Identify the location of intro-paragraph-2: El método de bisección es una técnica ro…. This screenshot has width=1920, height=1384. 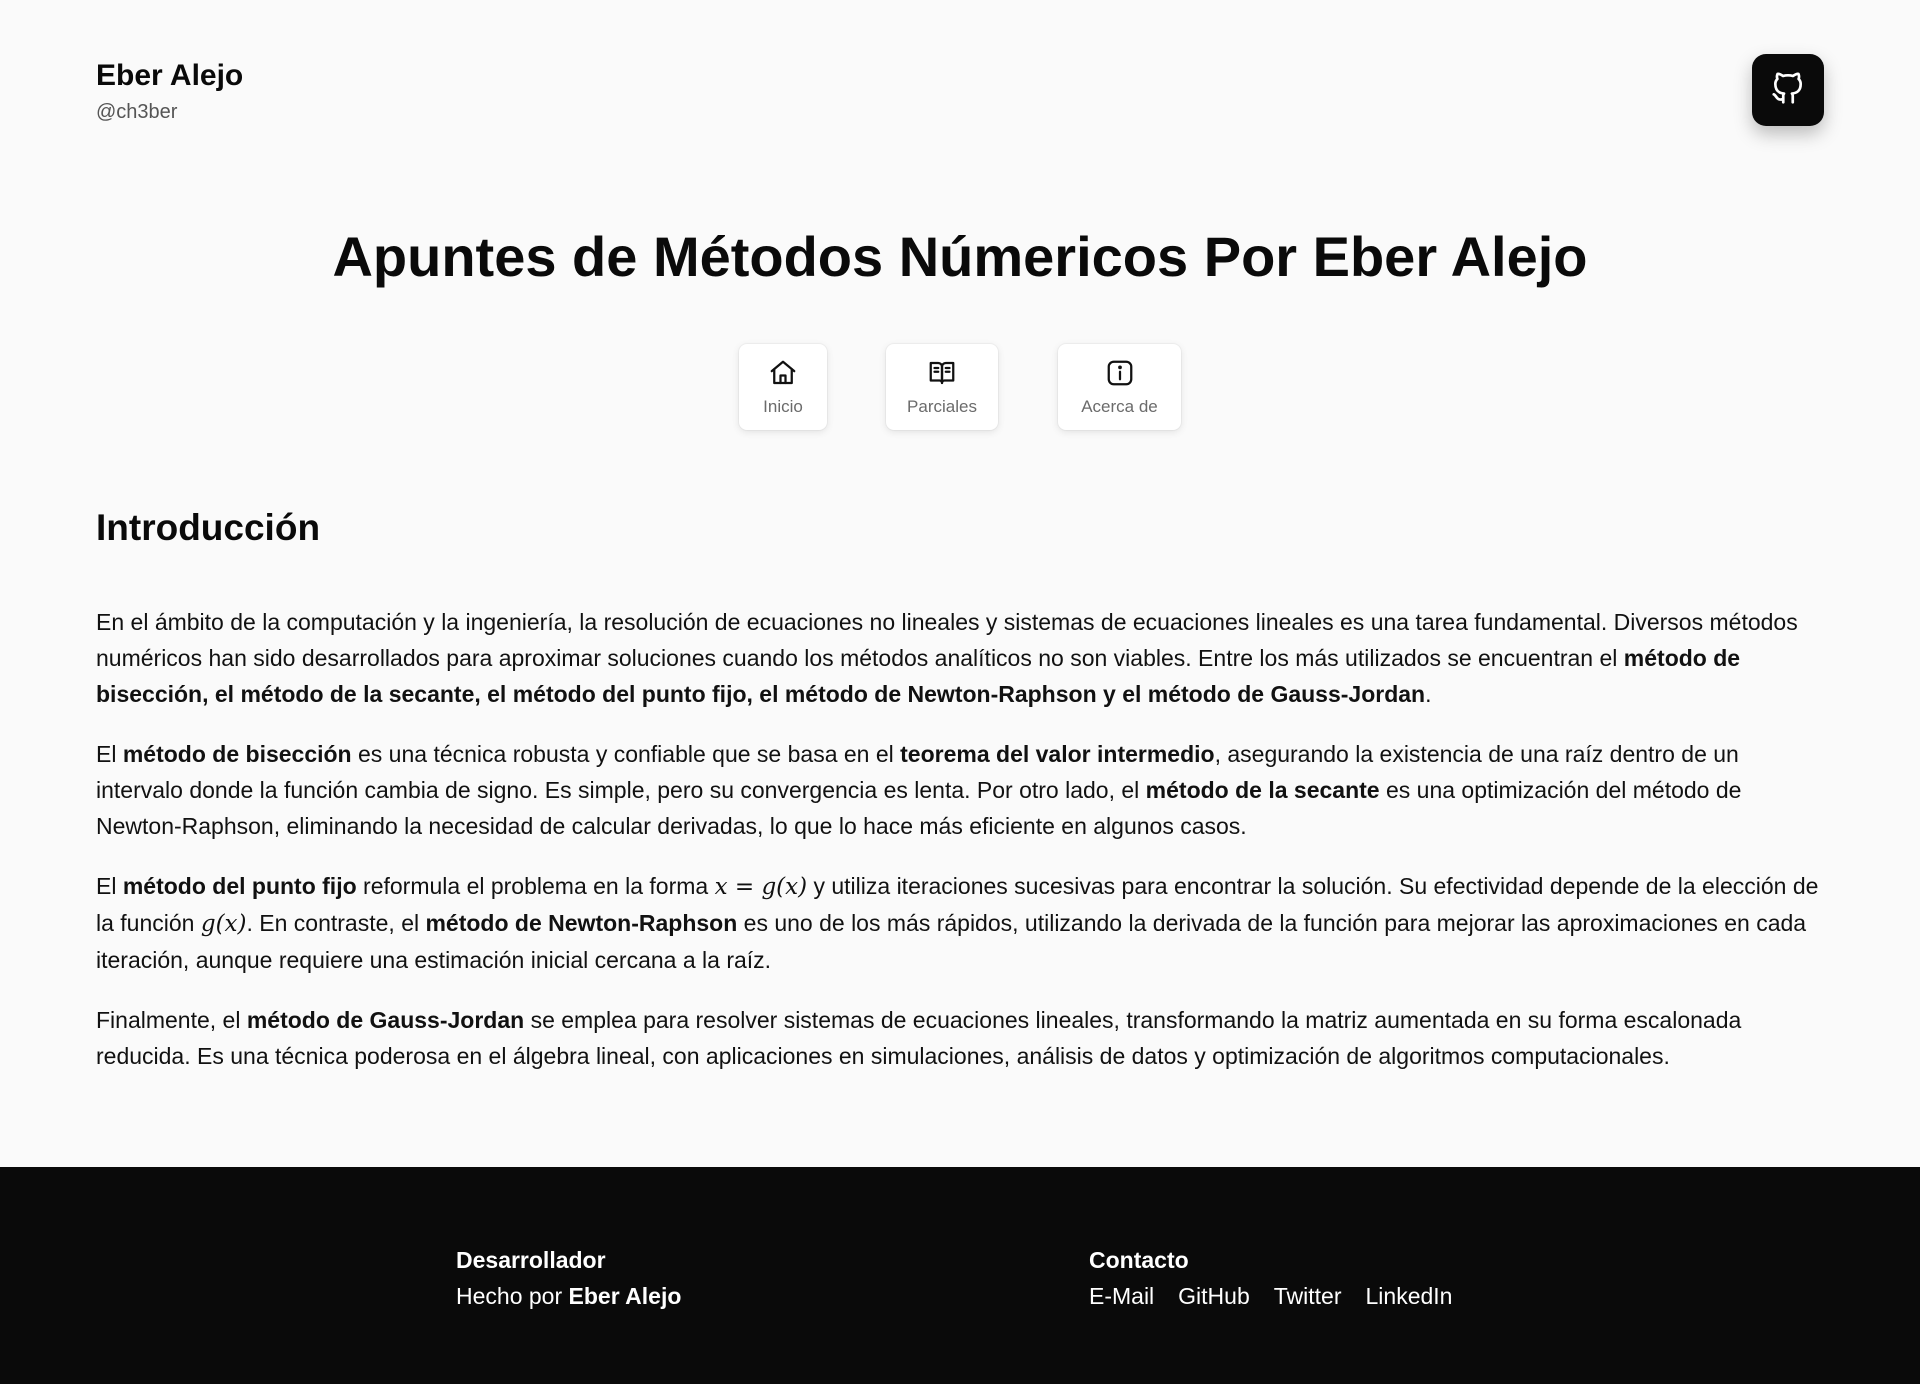
(919, 790).